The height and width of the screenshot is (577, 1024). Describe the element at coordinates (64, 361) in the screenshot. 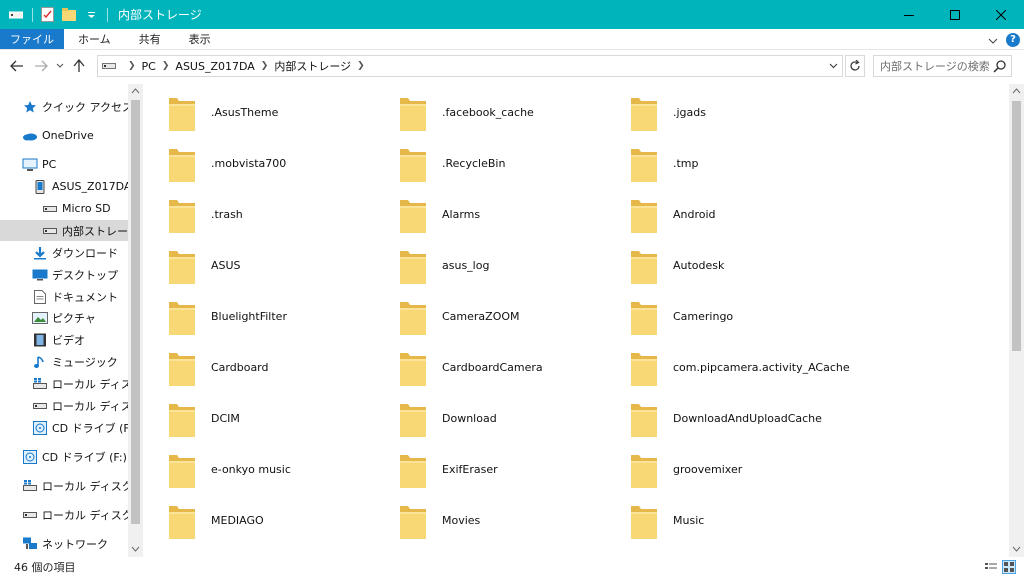

I see `nav-item: ミュージック` at that location.